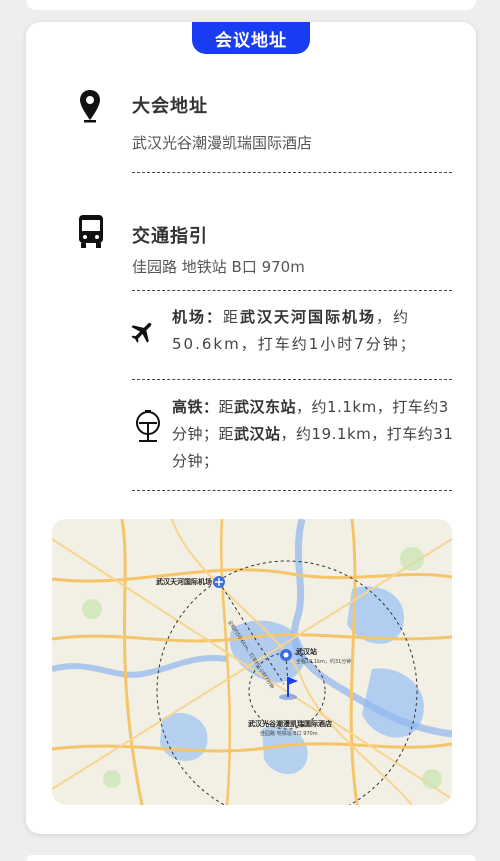  What do you see at coordinates (289, 734) in the screenshot?
I see `map-hotel-sub: 佳园路 地铁站 B口 970m` at bounding box center [289, 734].